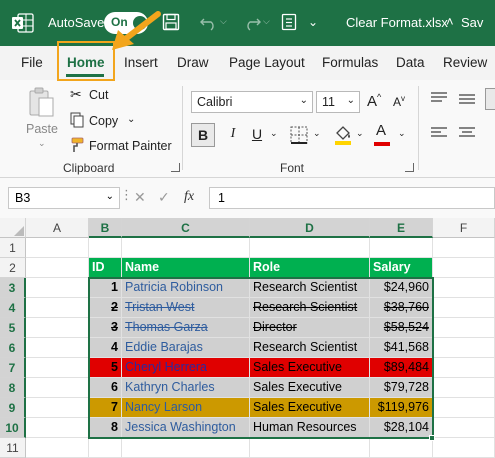 The image size is (495, 458). I want to click on table-header-salary: Salary, so click(401, 268).